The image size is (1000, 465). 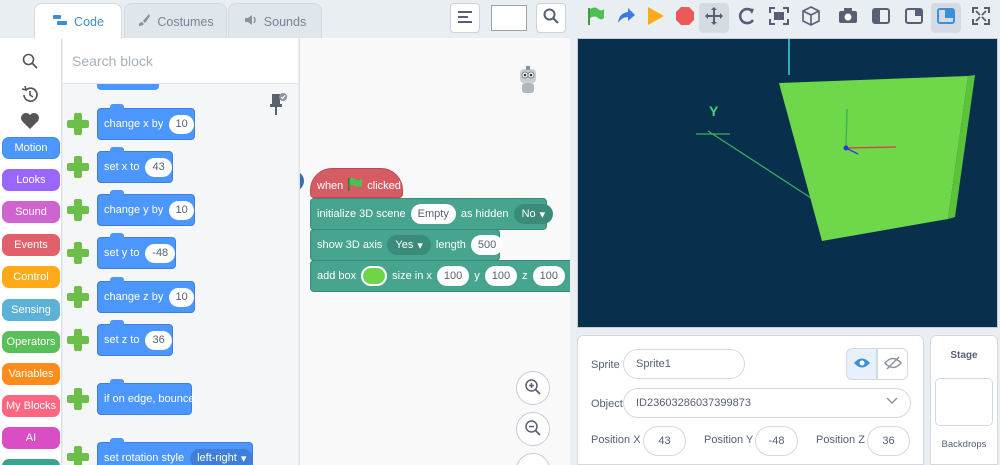 I want to click on medium-stage-icon, so click(x=914, y=18).